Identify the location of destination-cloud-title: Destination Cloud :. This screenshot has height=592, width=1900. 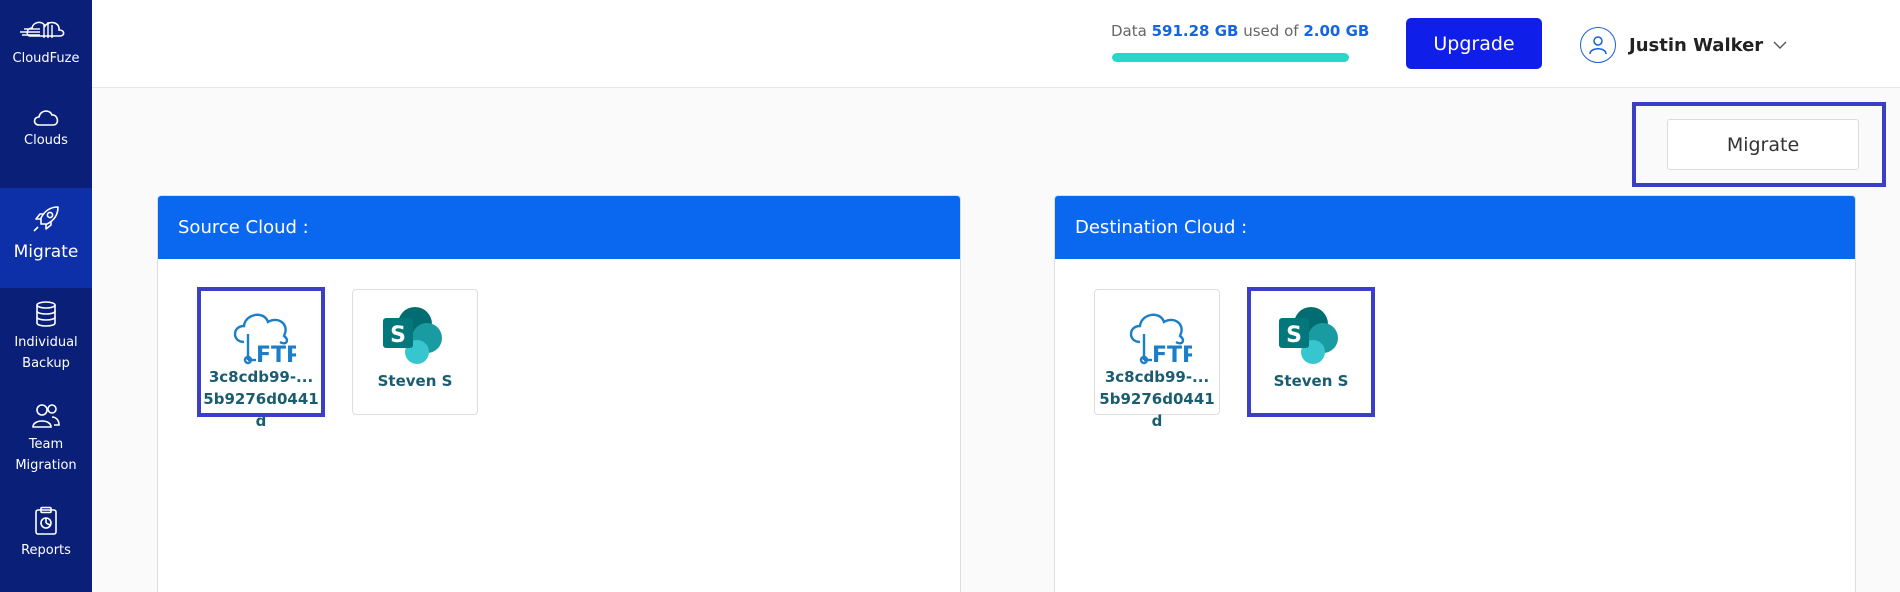
(1455, 227).